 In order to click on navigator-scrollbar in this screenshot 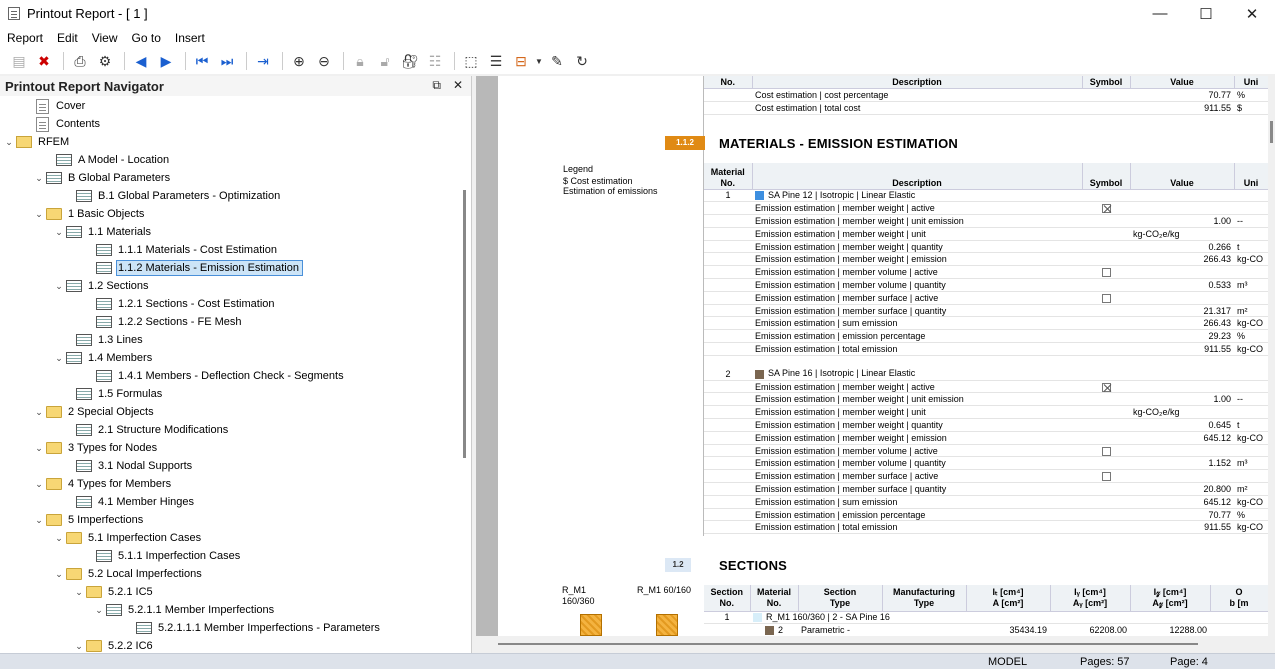, I will do `click(464, 324)`.